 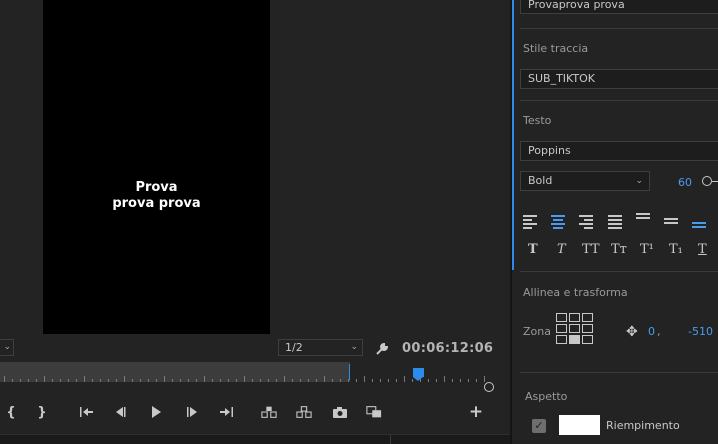 I want to click on font-size-value: 60, so click(x=685, y=182).